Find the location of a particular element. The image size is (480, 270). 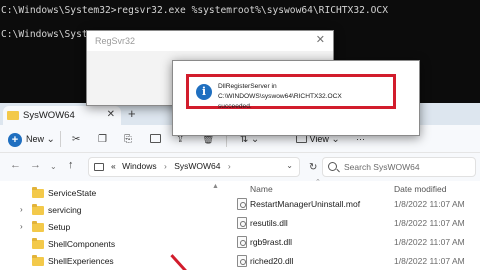

new-tab-button: + is located at coordinates (132, 113).